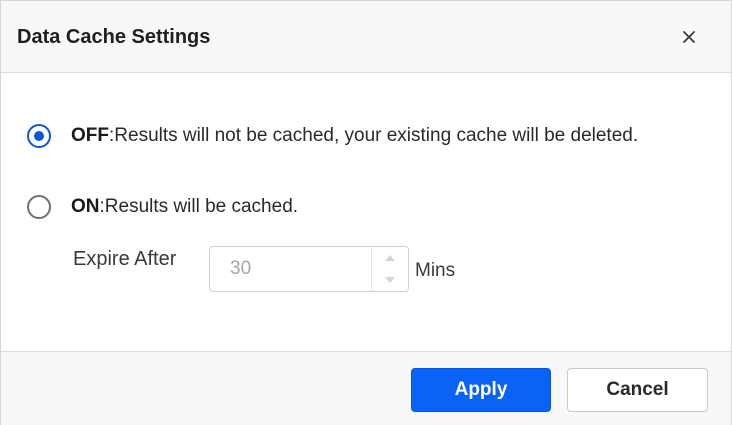  Describe the element at coordinates (39, 207) in the screenshot. I see `radio-on` at that location.